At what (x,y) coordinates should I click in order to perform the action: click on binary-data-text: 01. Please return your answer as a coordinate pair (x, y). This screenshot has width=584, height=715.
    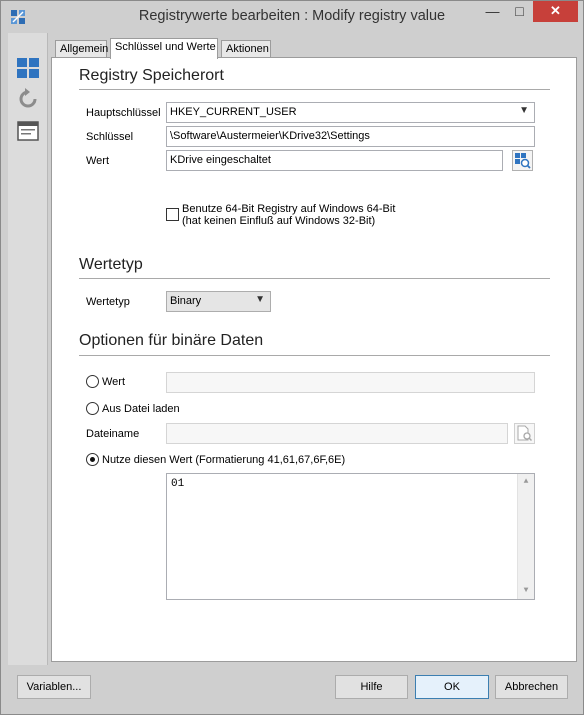
    Looking at the image, I should click on (178, 484).